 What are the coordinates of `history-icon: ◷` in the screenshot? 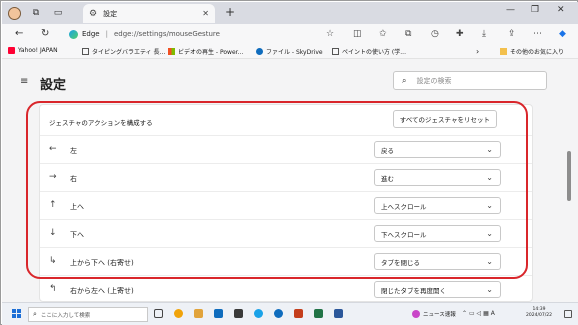 It's located at (435, 34).